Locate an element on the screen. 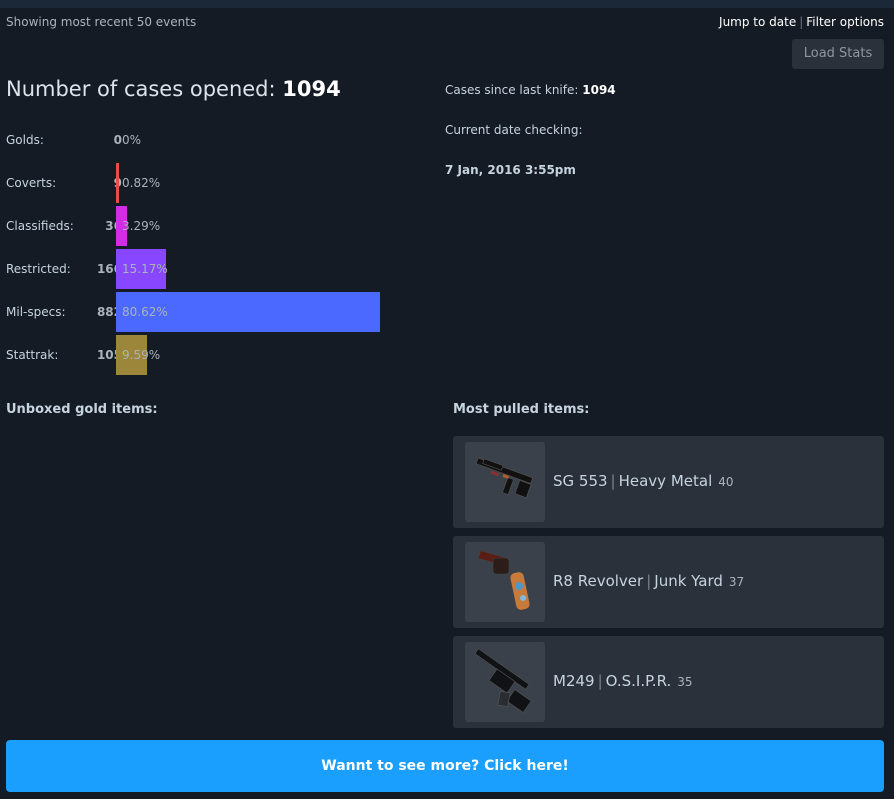 This screenshot has height=799, width=894. cases-opened-value: 1094 is located at coordinates (311, 89).